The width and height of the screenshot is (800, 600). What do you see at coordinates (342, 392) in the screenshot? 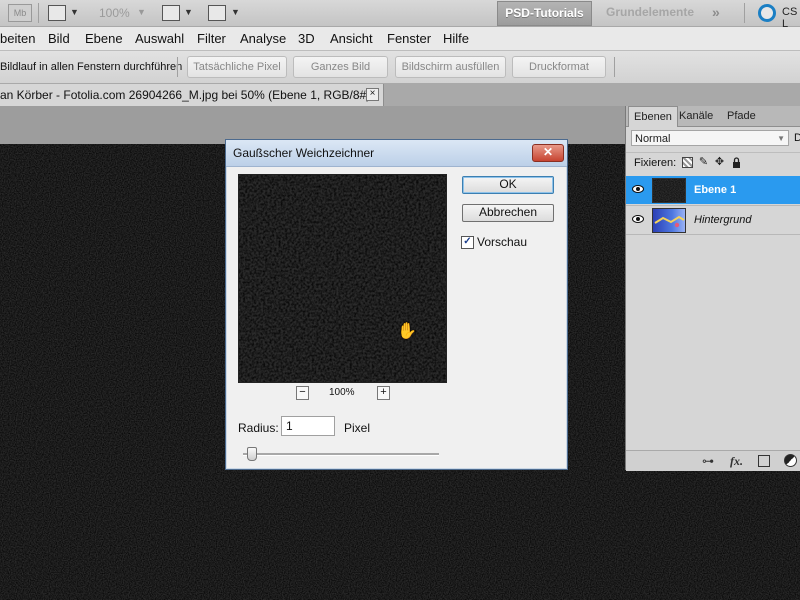
I see `preview-zoom-level: 100%` at bounding box center [342, 392].